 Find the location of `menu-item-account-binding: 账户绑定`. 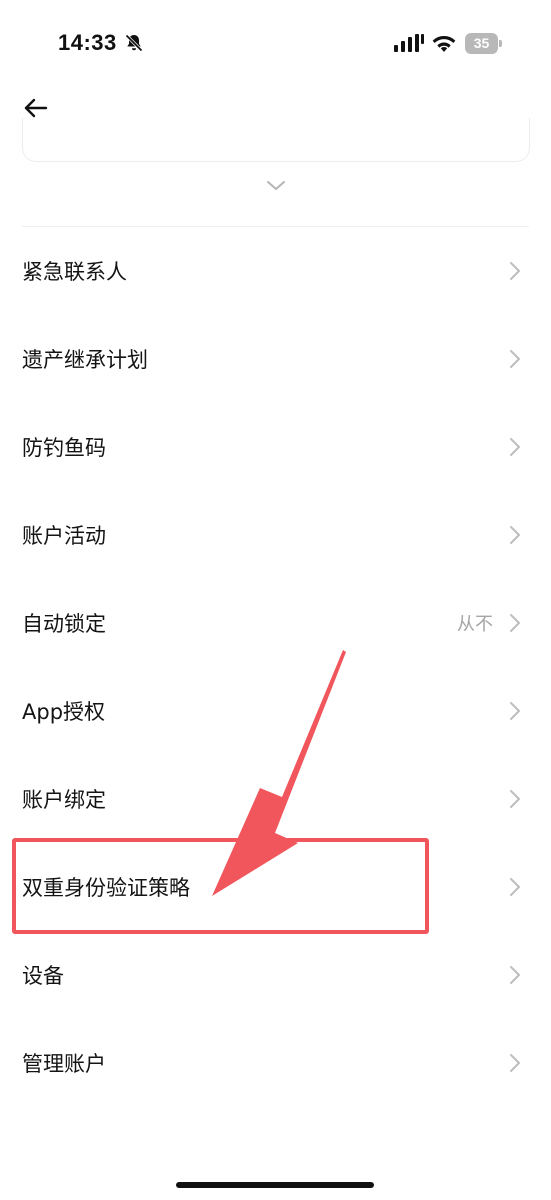

menu-item-account-binding: 账户绑定 is located at coordinates (275, 799).